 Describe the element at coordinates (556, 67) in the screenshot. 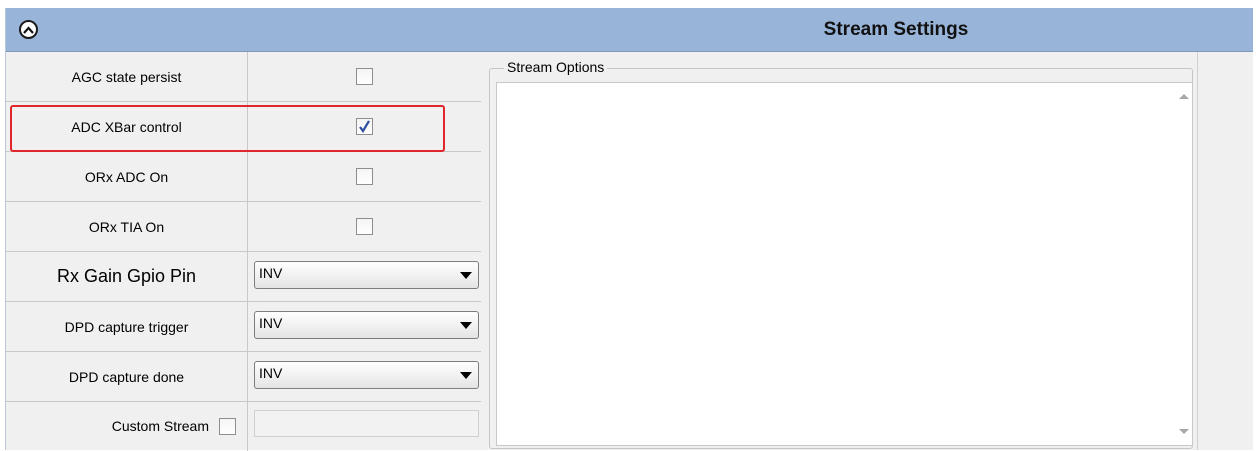

I see `stream-options-title: Stream Options` at that location.